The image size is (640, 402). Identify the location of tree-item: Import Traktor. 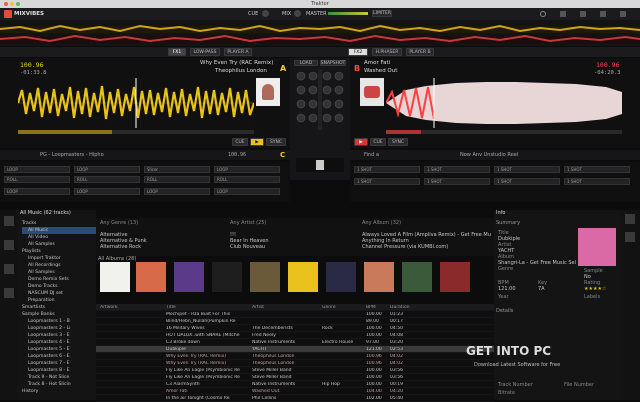
(59, 258).